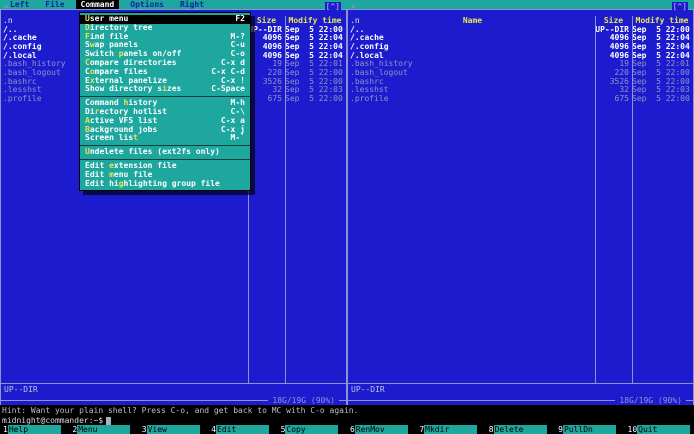  Describe the element at coordinates (121, 183) in the screenshot. I see `menu-hotkey-letter: g` at that location.